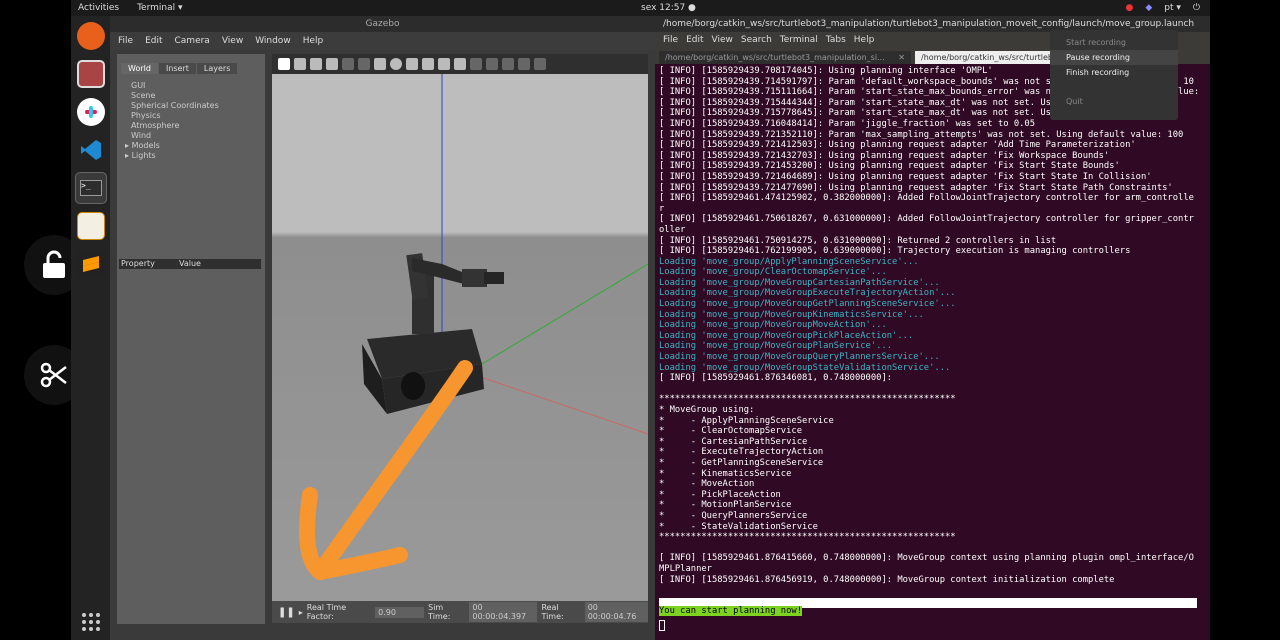 The height and width of the screenshot is (640, 1280). Describe the element at coordinates (864, 40) in the screenshot. I see `term-menu-help: Help` at that location.